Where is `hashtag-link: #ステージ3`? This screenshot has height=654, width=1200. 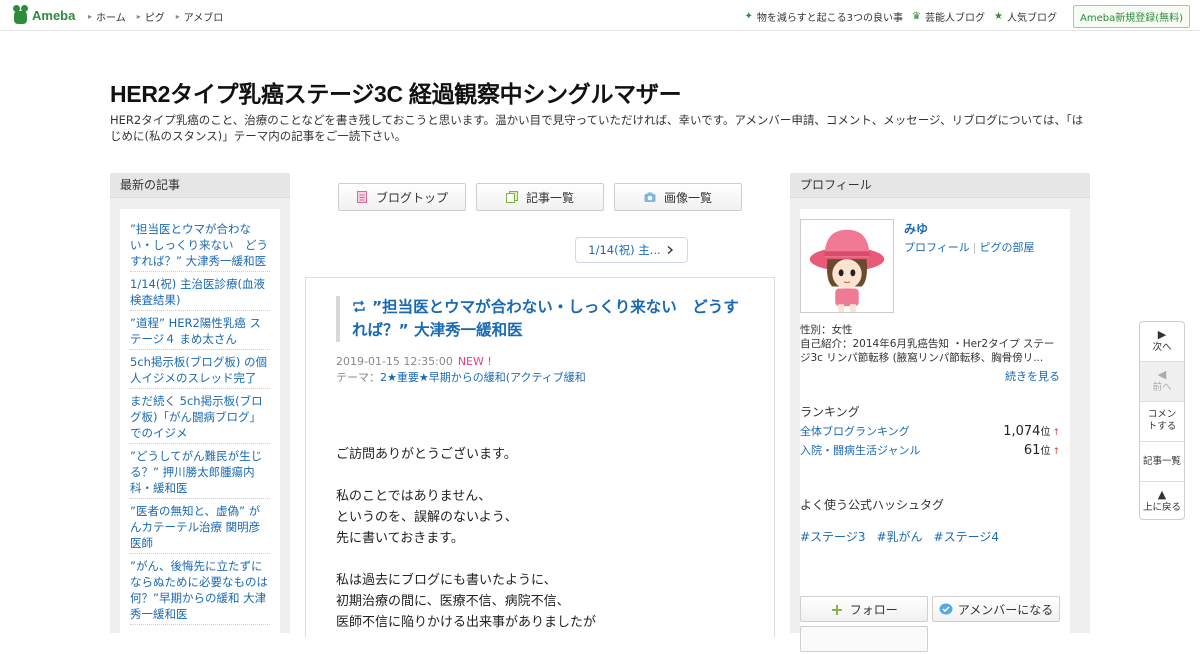
hashtag-link: #ステージ3 is located at coordinates (832, 537).